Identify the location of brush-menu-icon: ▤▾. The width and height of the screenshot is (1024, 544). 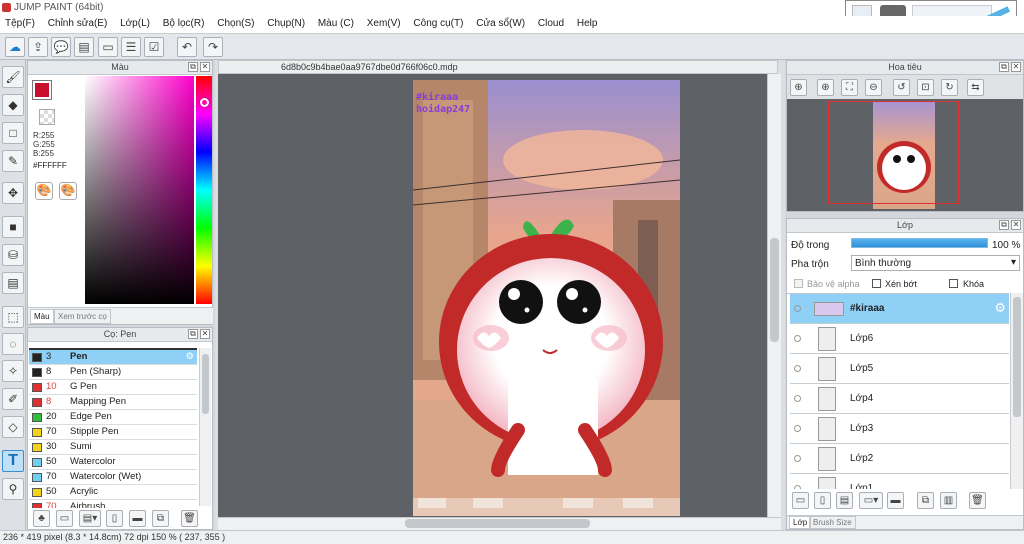
(90, 518).